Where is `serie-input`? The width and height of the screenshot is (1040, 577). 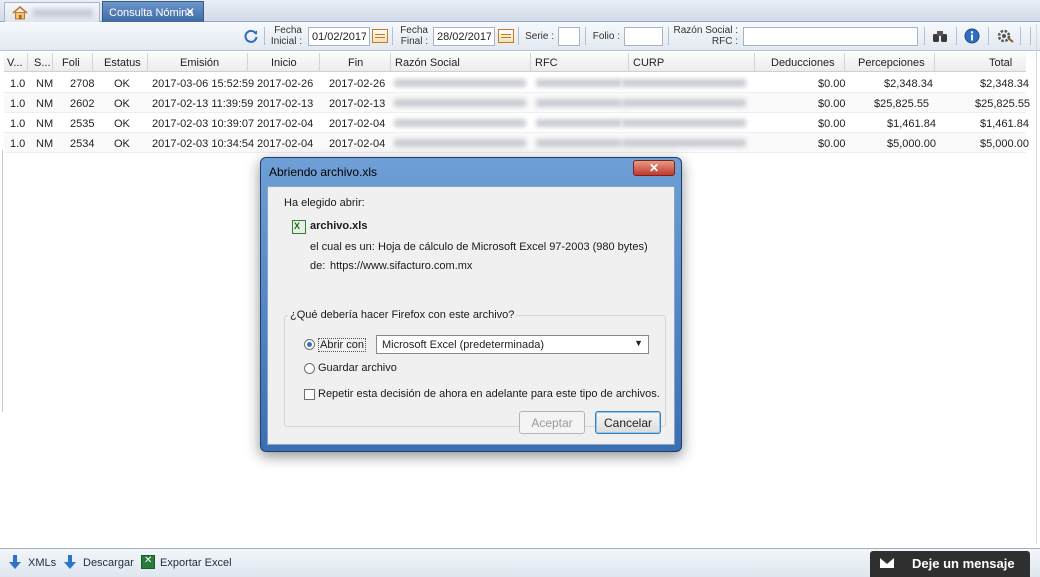 serie-input is located at coordinates (569, 36).